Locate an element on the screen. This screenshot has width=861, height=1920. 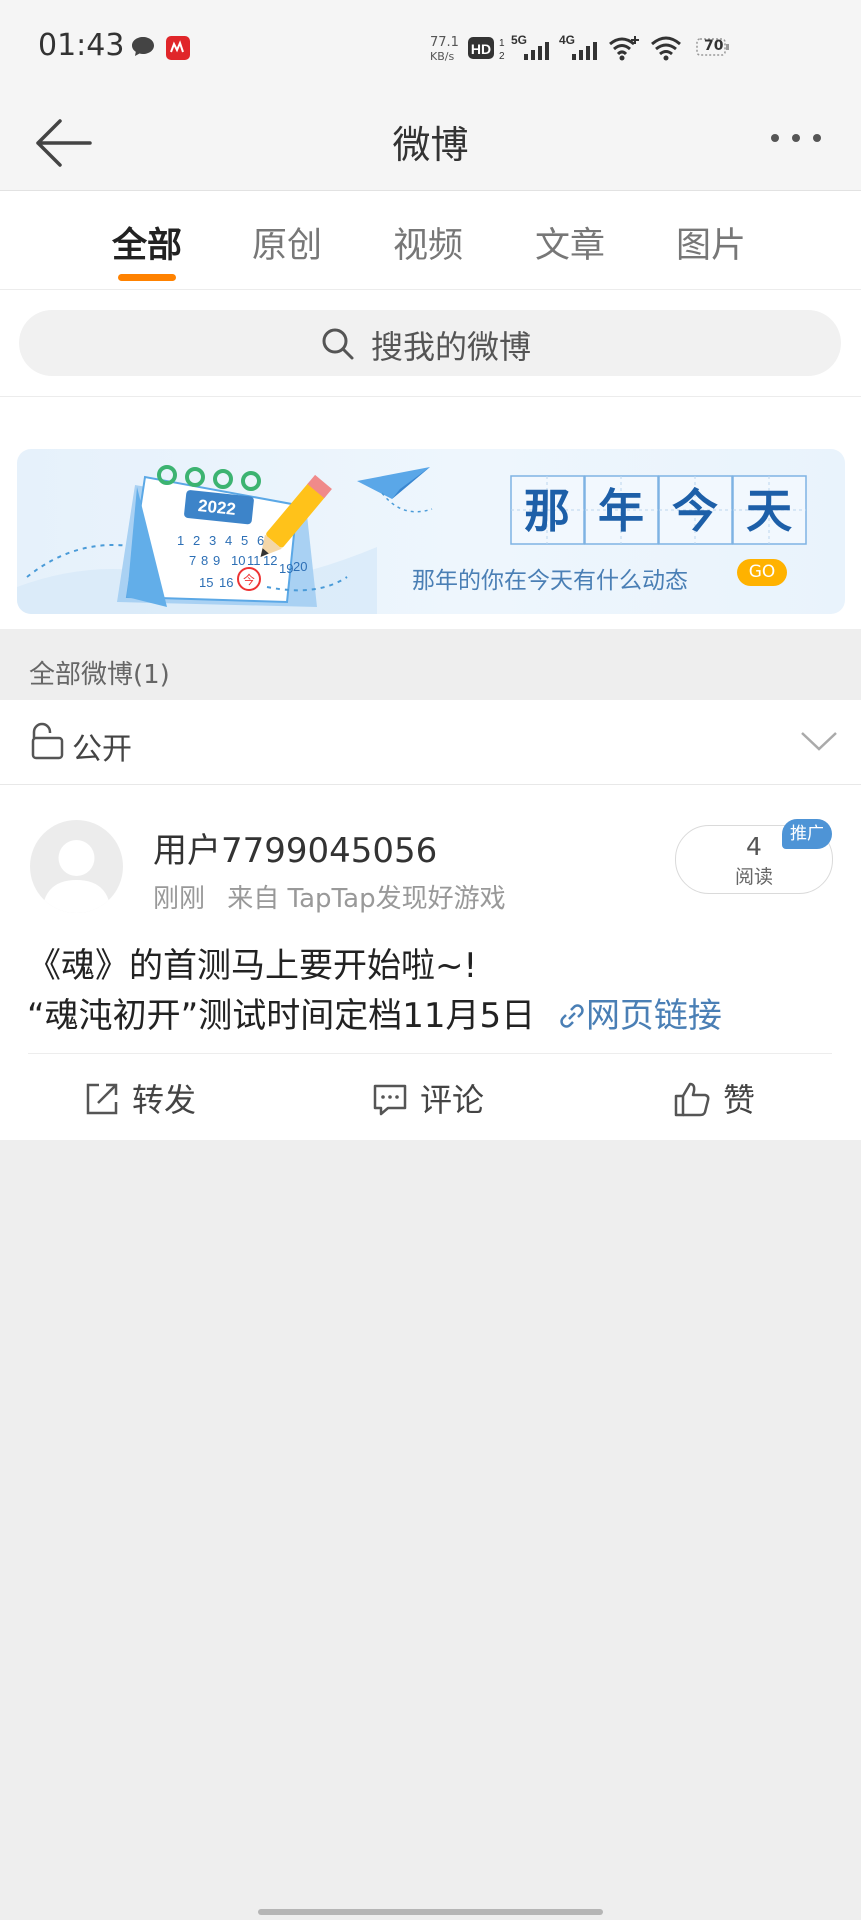
calendar-year: 2022 is located at coordinates (217, 507).